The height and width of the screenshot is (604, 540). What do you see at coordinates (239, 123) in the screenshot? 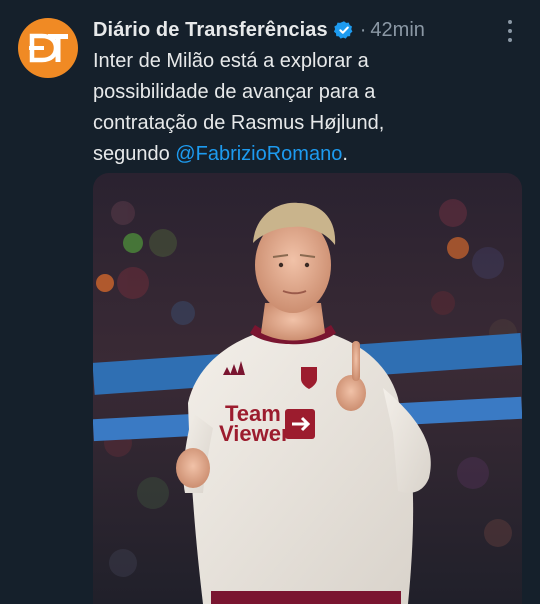
I see `tweet-text-line: contratação de Rasmus Højlund,` at bounding box center [239, 123].